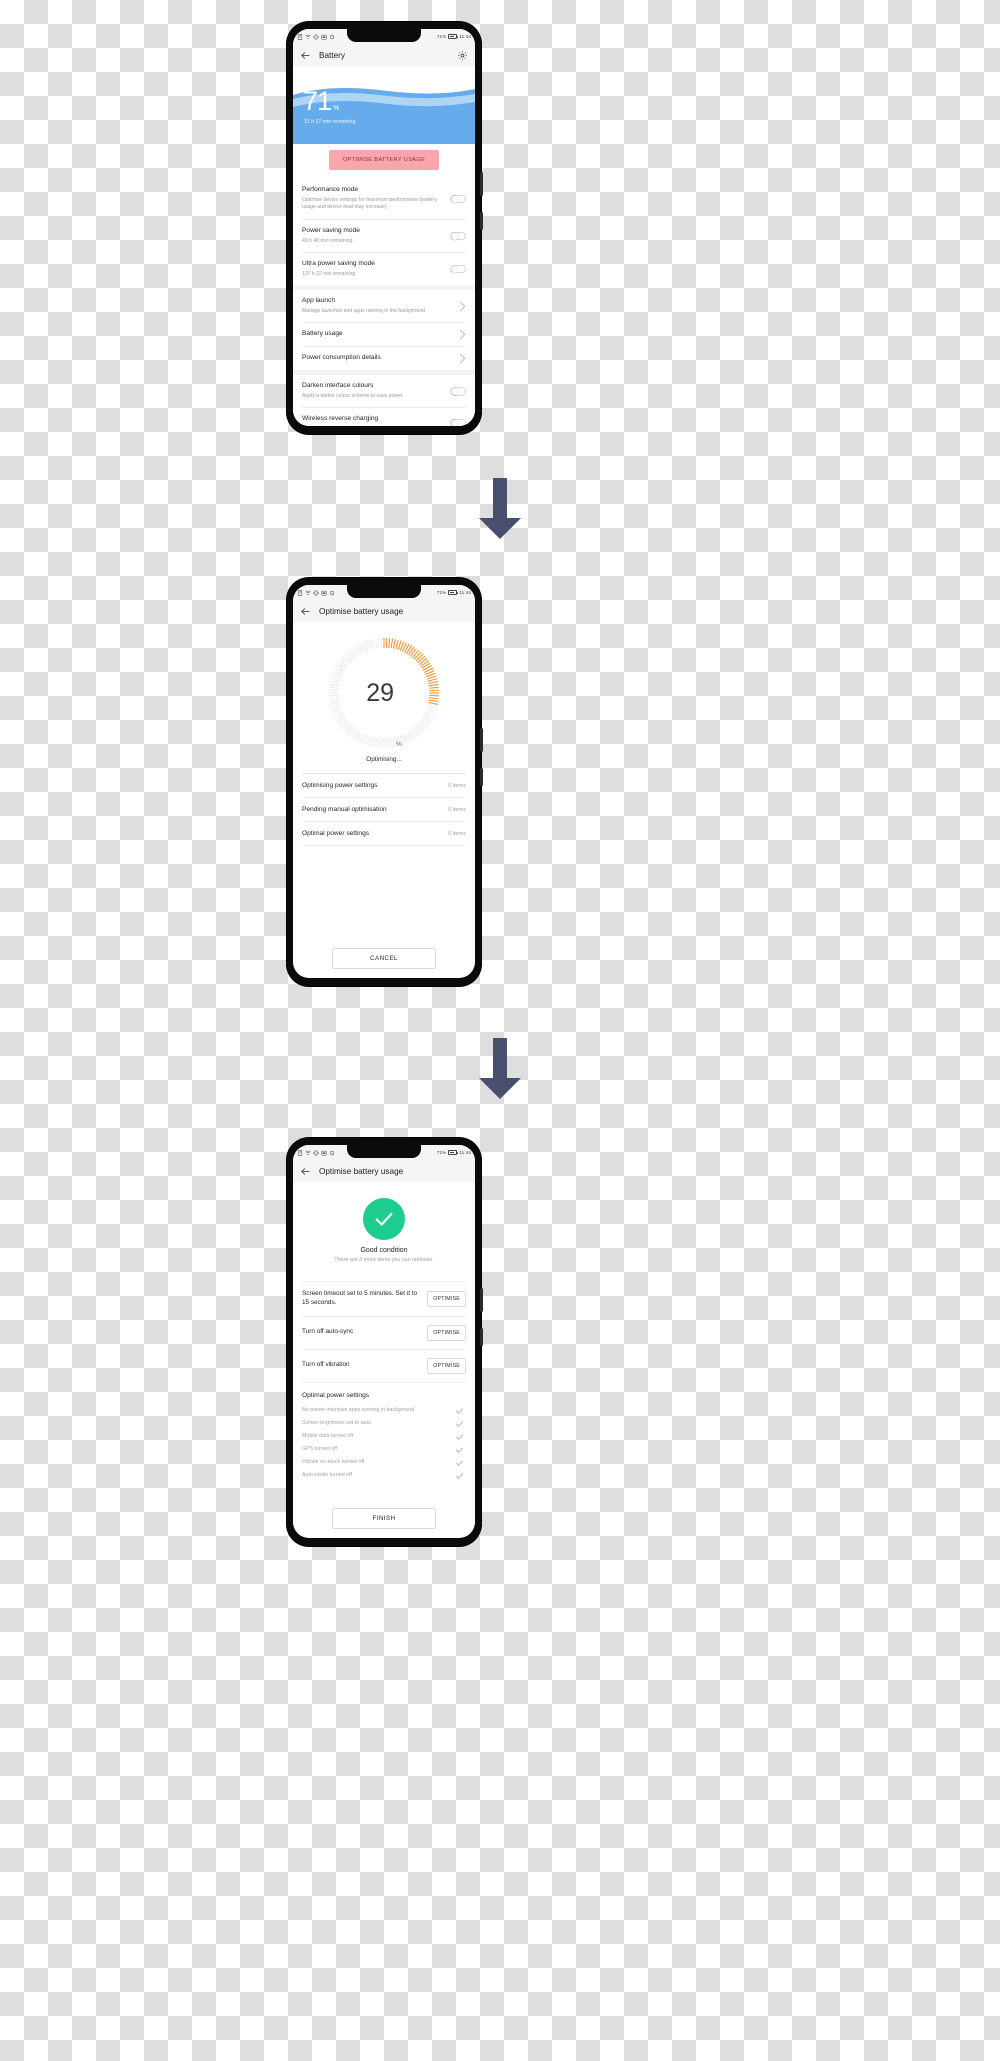 The height and width of the screenshot is (2061, 1000). What do you see at coordinates (331, 230) in the screenshot?
I see `row-label: Power saving mode` at bounding box center [331, 230].